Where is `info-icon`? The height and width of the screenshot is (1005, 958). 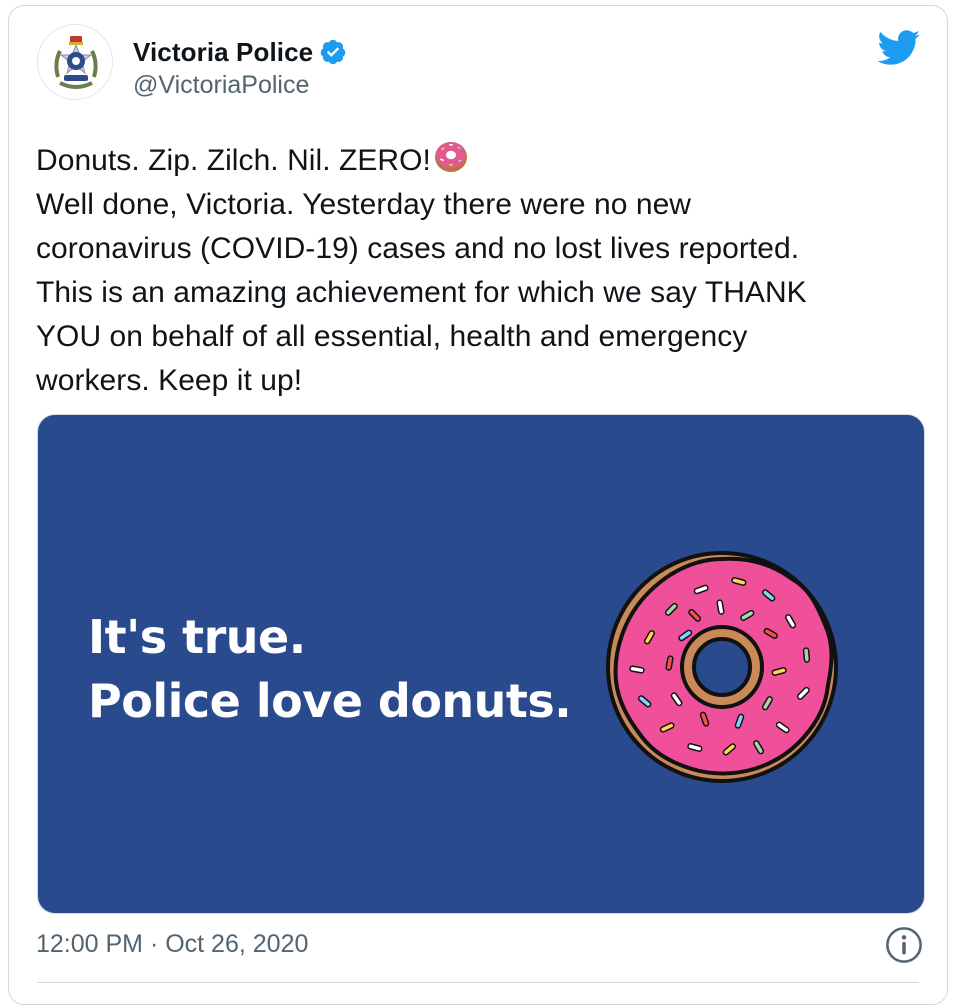 info-icon is located at coordinates (904, 945).